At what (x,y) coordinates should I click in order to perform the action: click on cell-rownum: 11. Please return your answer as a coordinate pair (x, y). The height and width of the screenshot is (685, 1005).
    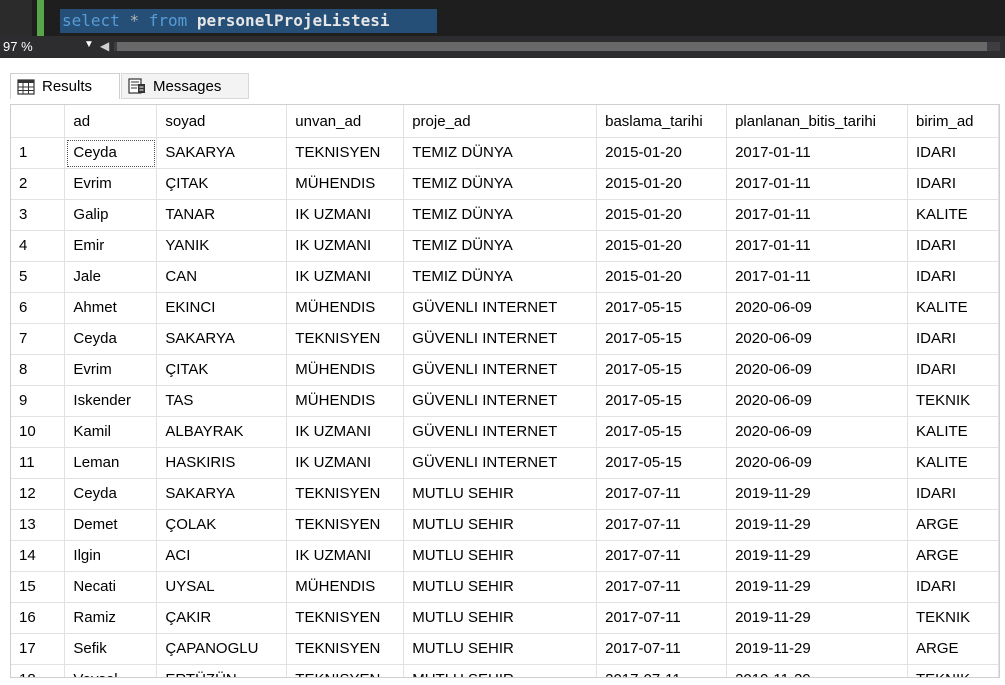
    Looking at the image, I should click on (38, 463).